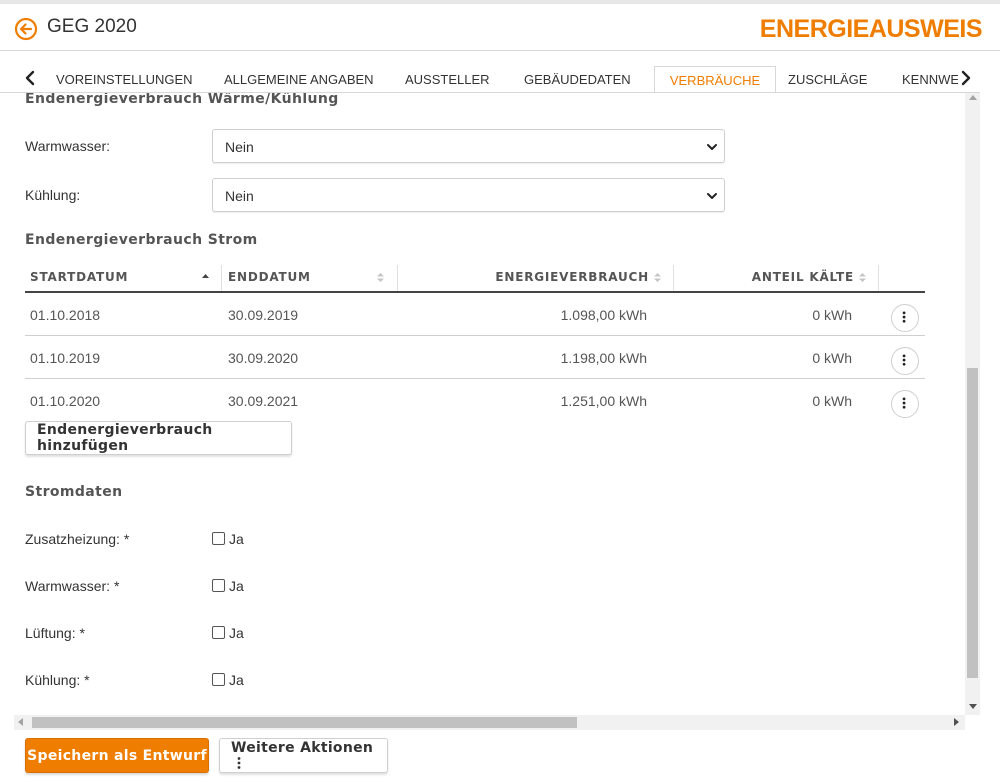 The image size is (1000, 782). Describe the element at coordinates (577, 79) in the screenshot. I see `tab-gebaeudedaten: GEBÄUDEDATEN` at that location.